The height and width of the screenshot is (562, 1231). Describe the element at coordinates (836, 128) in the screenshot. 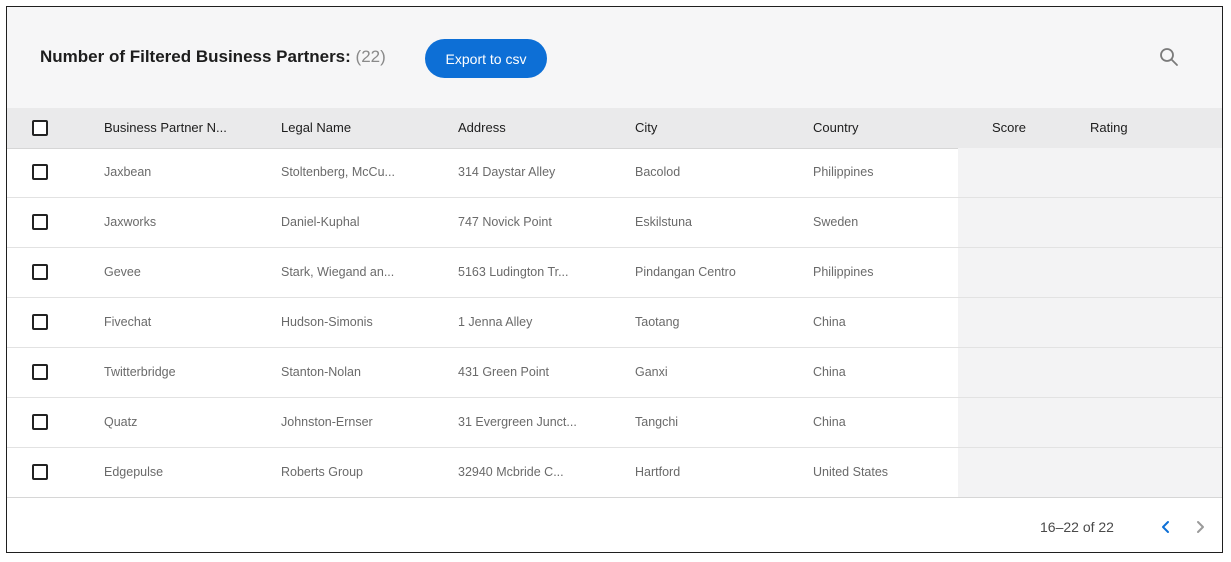

I see `column-header-country: Country` at that location.